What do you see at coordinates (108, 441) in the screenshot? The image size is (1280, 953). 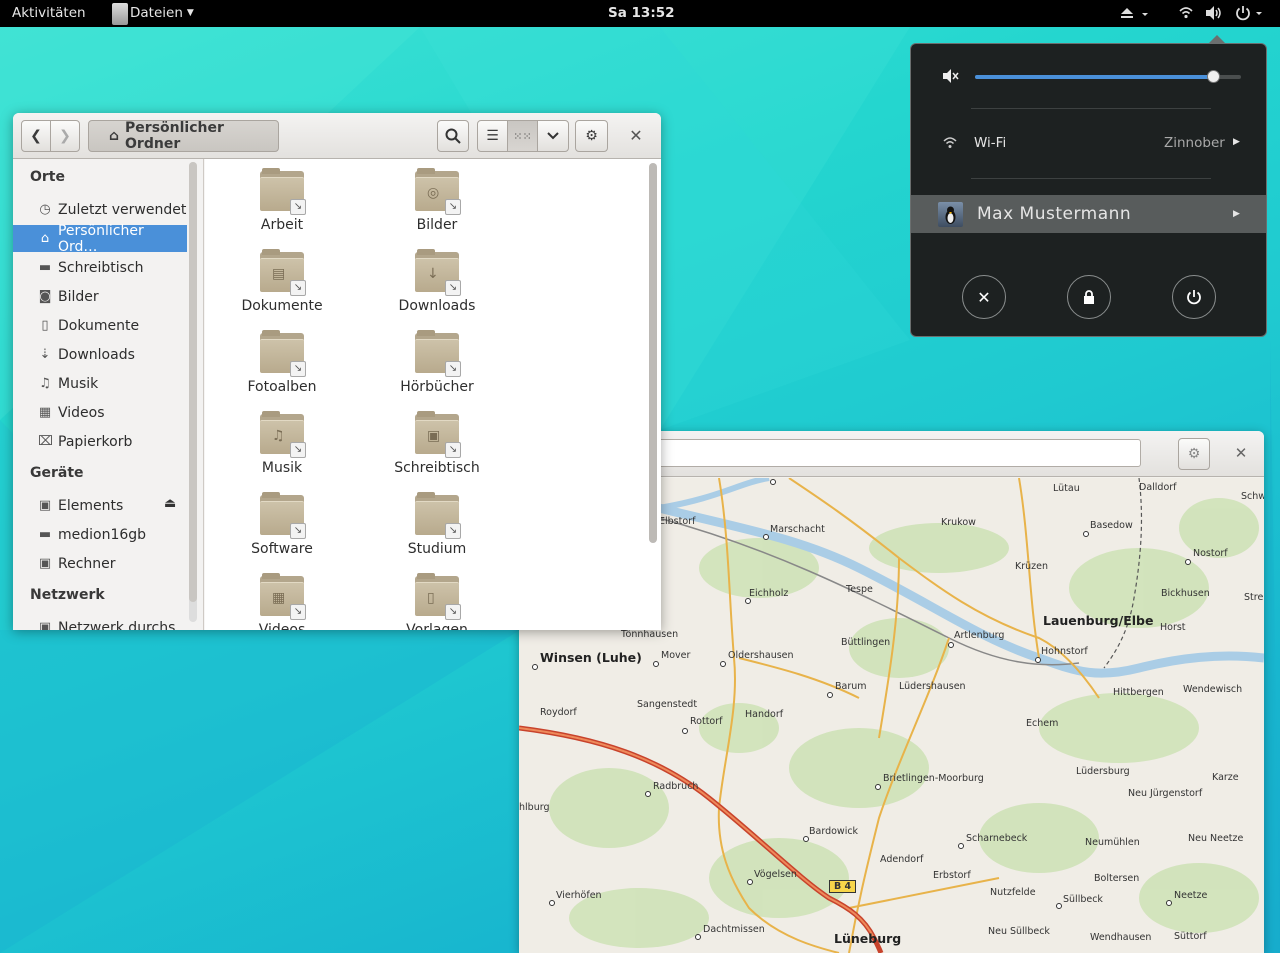 I see `sidebar-item-trash: ⌧ Papierkorb` at bounding box center [108, 441].